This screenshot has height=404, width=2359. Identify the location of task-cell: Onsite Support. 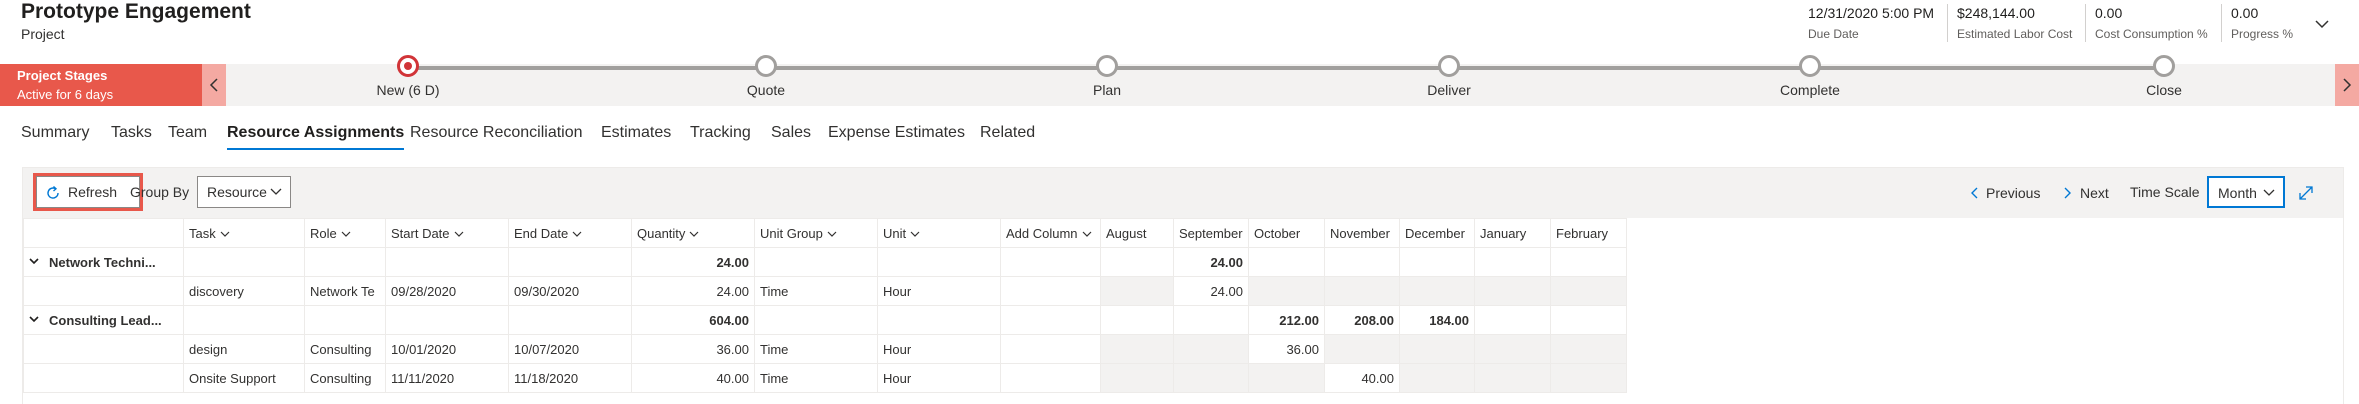
(244, 378).